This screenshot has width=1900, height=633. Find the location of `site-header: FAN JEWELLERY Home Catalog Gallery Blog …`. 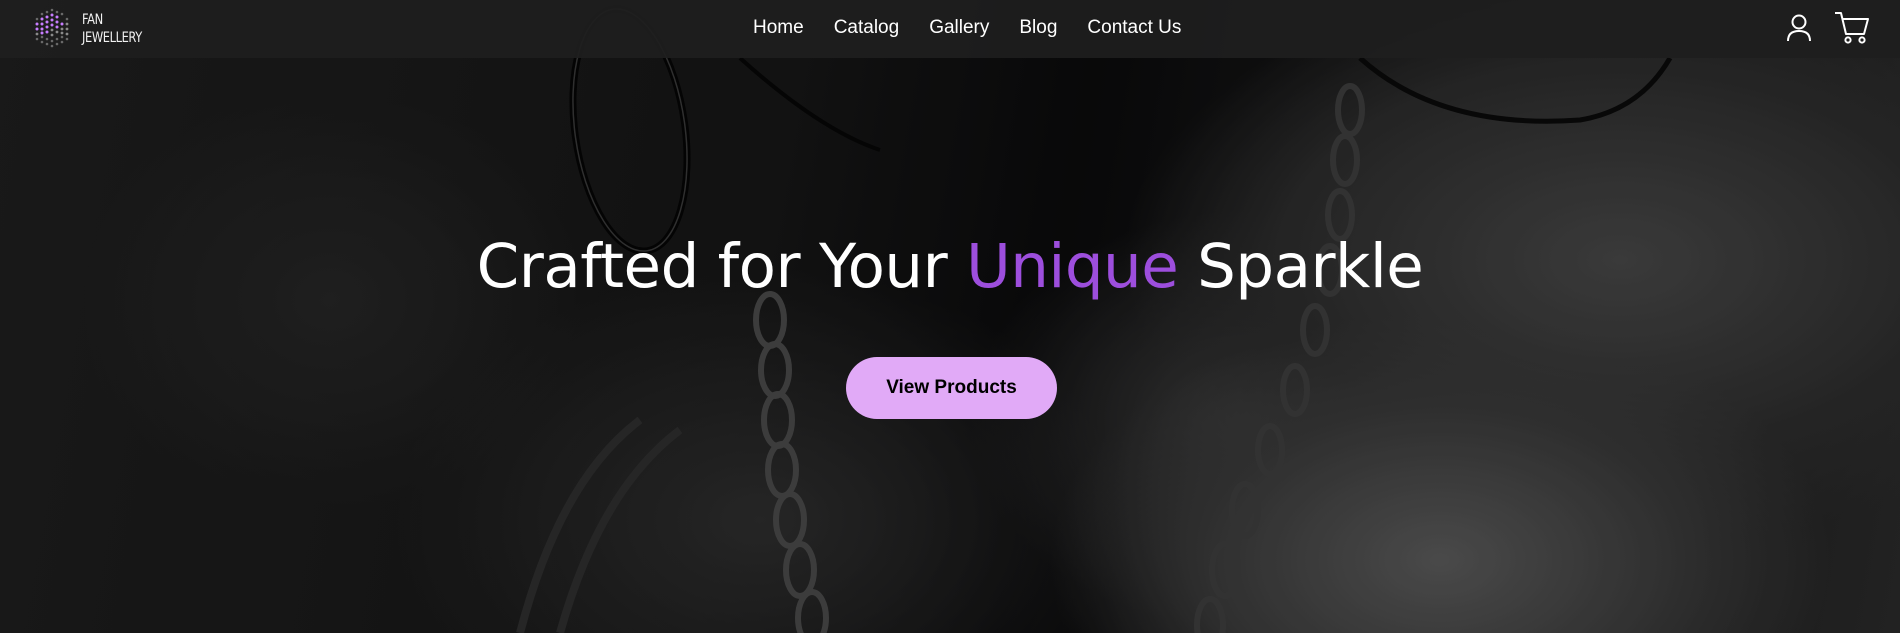

site-header: FAN JEWELLERY Home Catalog Gallery Blog … is located at coordinates (950, 29).